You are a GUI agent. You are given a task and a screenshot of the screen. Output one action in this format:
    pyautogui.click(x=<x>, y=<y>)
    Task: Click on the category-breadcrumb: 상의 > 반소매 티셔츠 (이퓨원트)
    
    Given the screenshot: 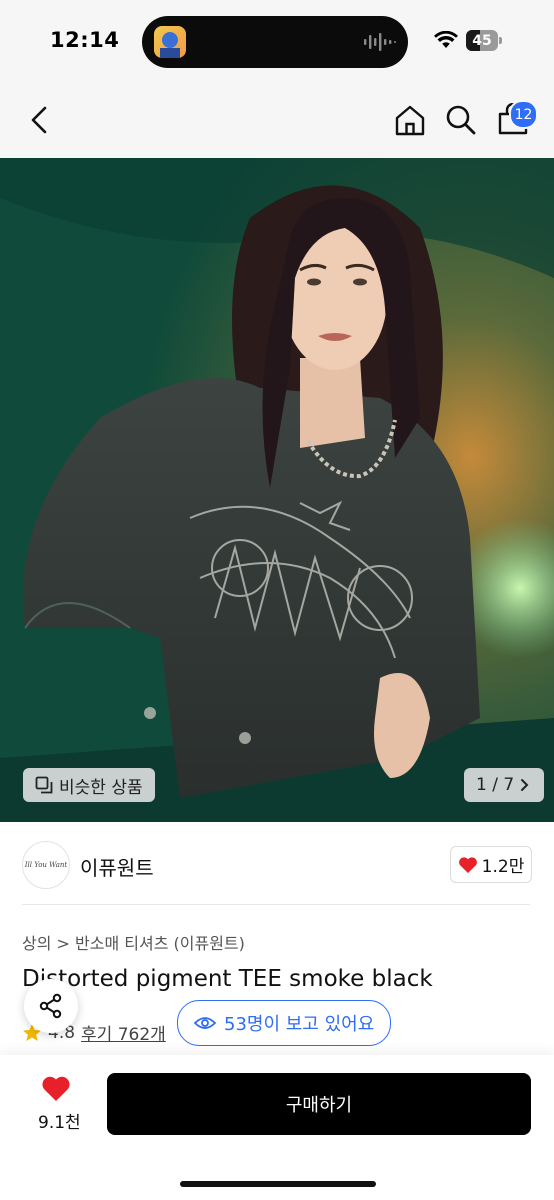 What is the action you would take?
    pyautogui.click(x=133, y=942)
    